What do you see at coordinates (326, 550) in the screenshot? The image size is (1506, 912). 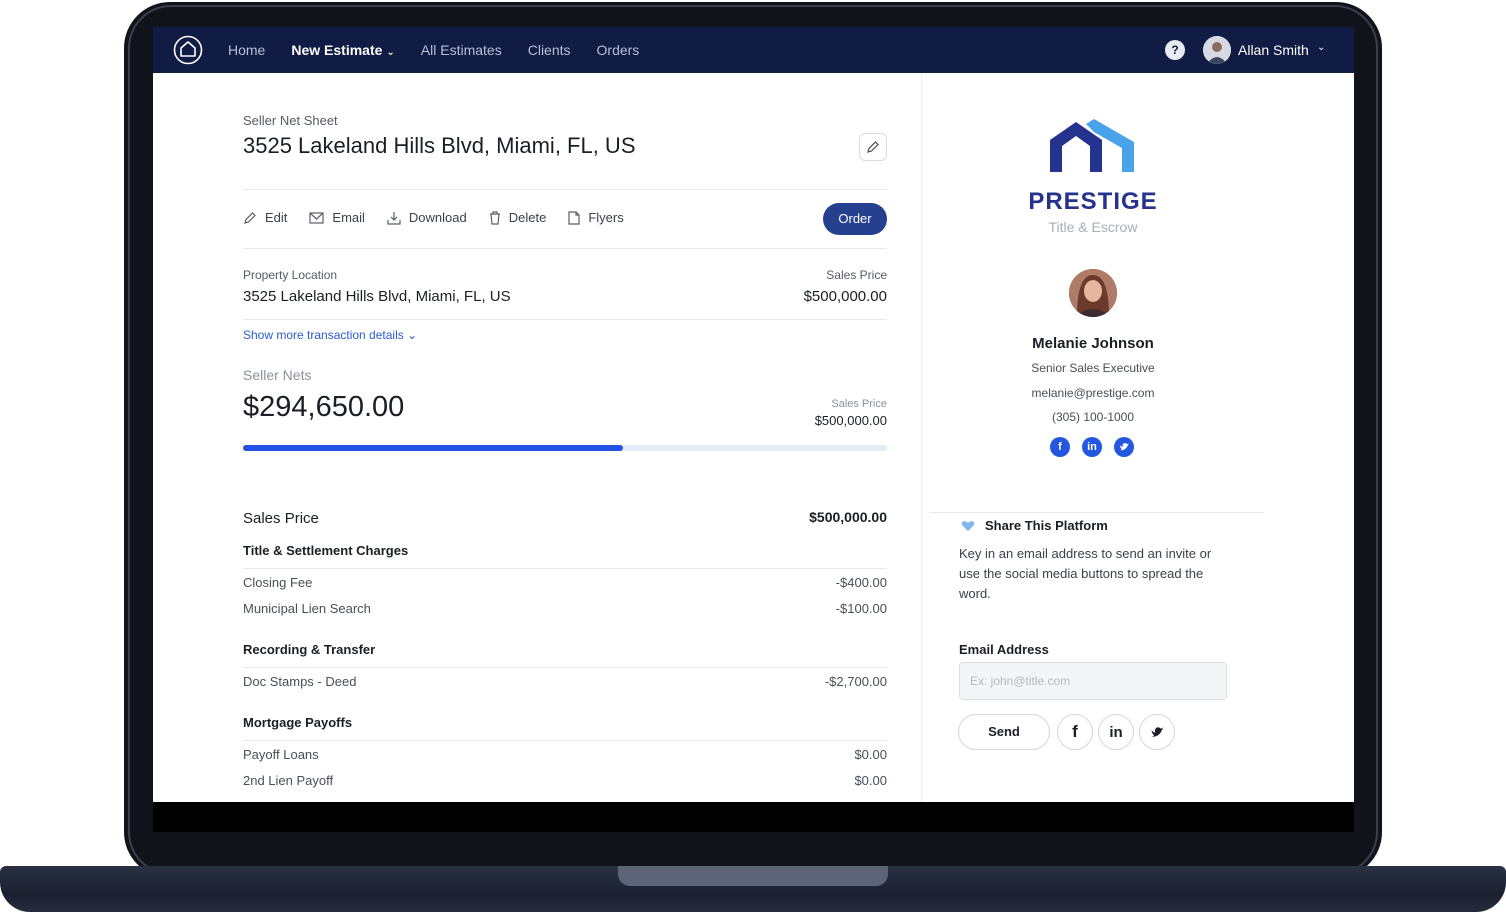 I see `section-title-settlement: Title & Settlement Charges` at bounding box center [326, 550].